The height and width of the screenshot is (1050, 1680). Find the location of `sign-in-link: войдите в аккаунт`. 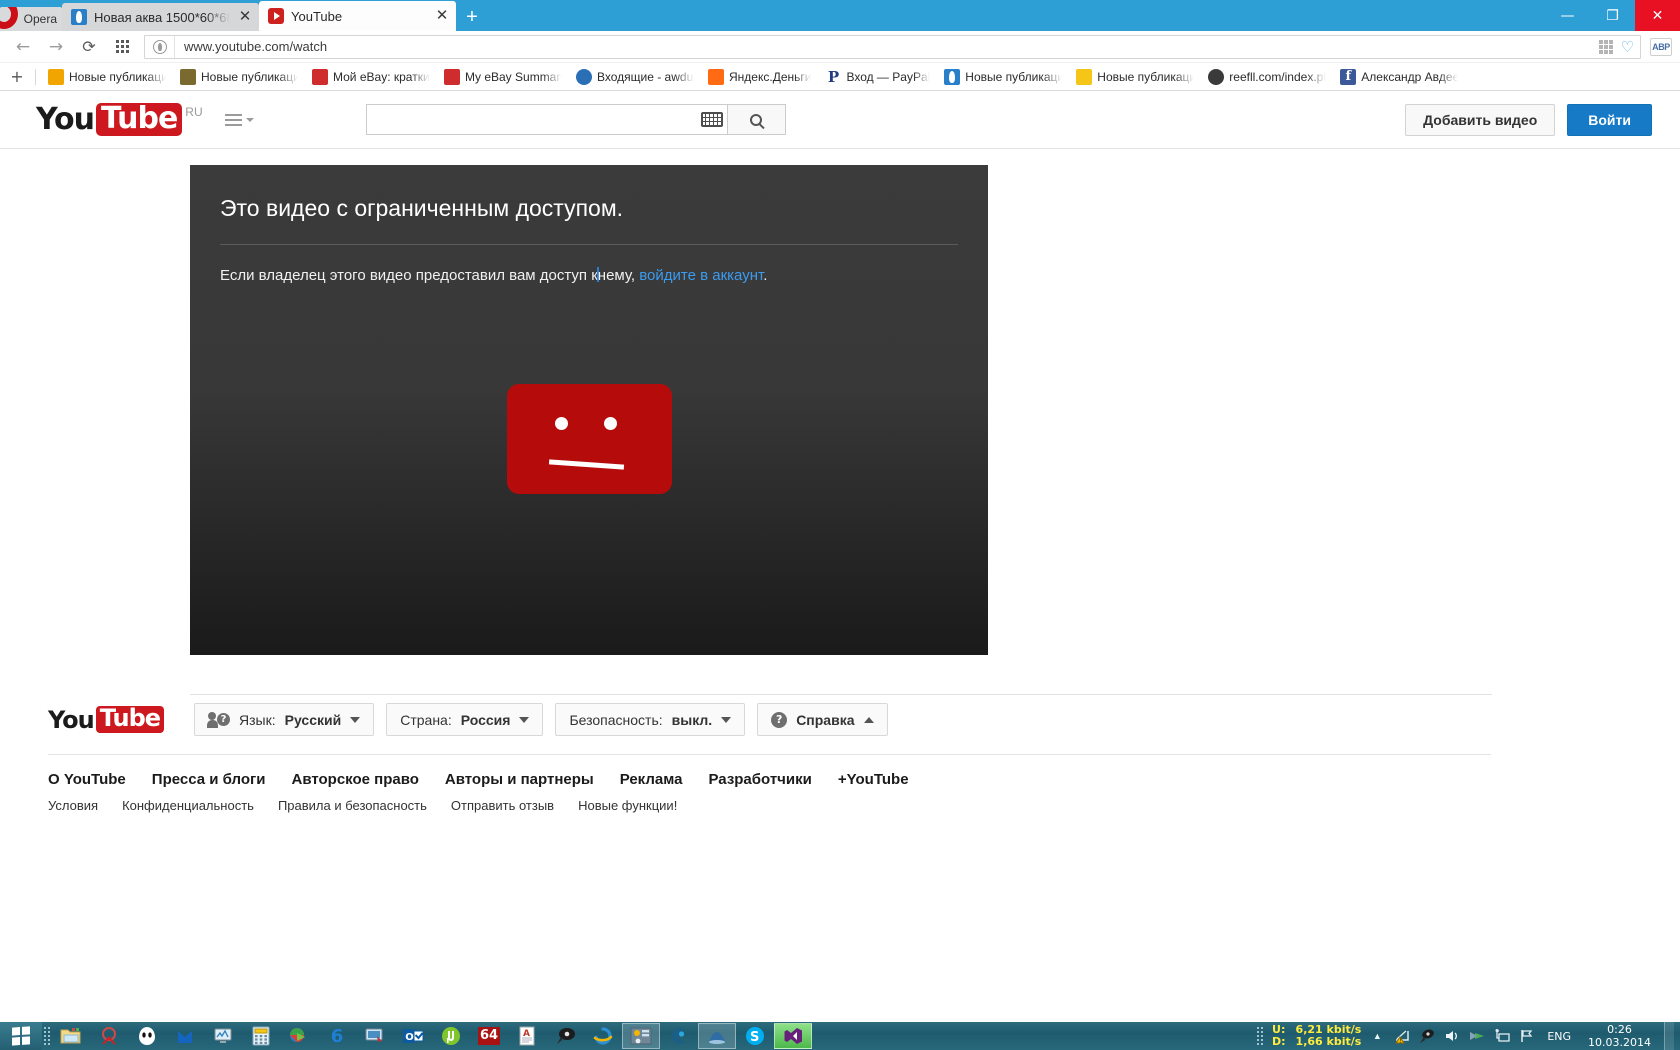

sign-in-link: войдите в аккаунт is located at coordinates (701, 275).